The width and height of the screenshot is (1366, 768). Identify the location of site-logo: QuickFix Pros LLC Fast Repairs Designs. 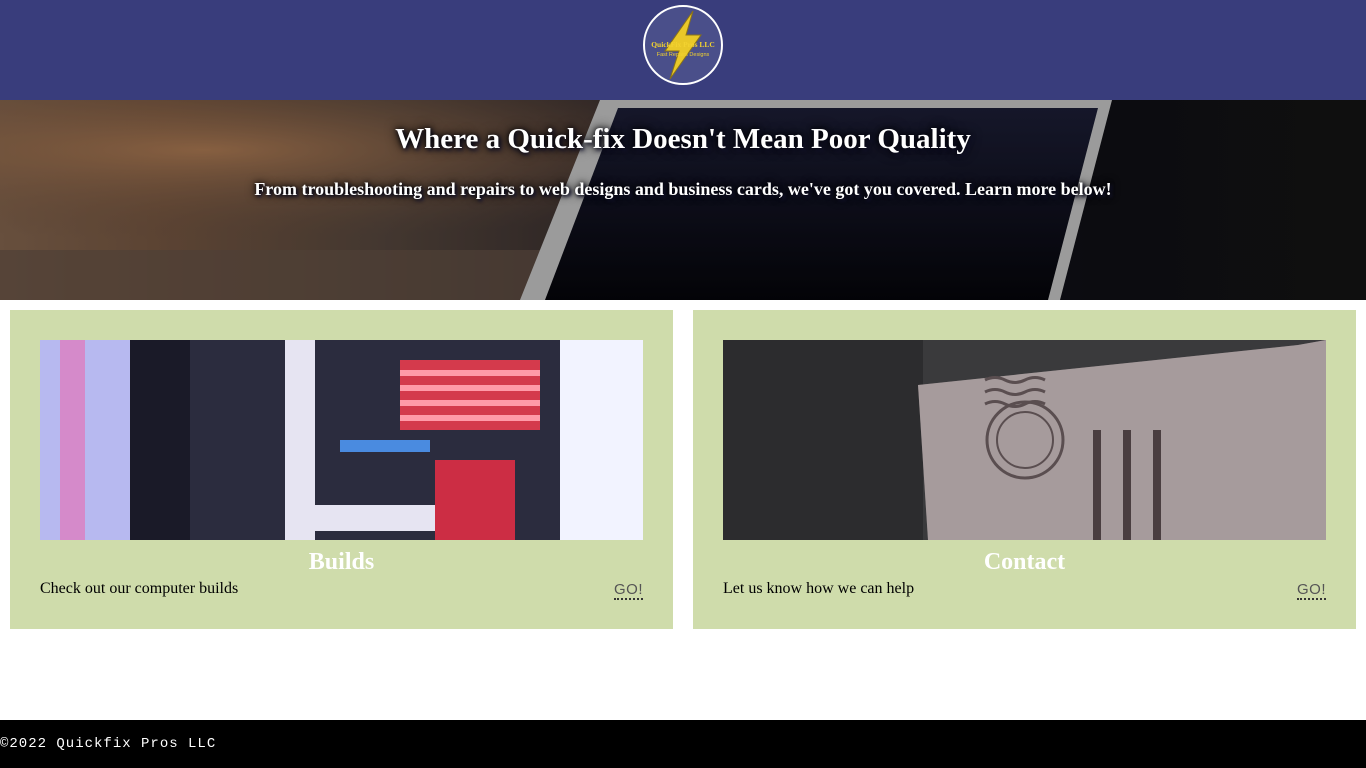
(683, 45).